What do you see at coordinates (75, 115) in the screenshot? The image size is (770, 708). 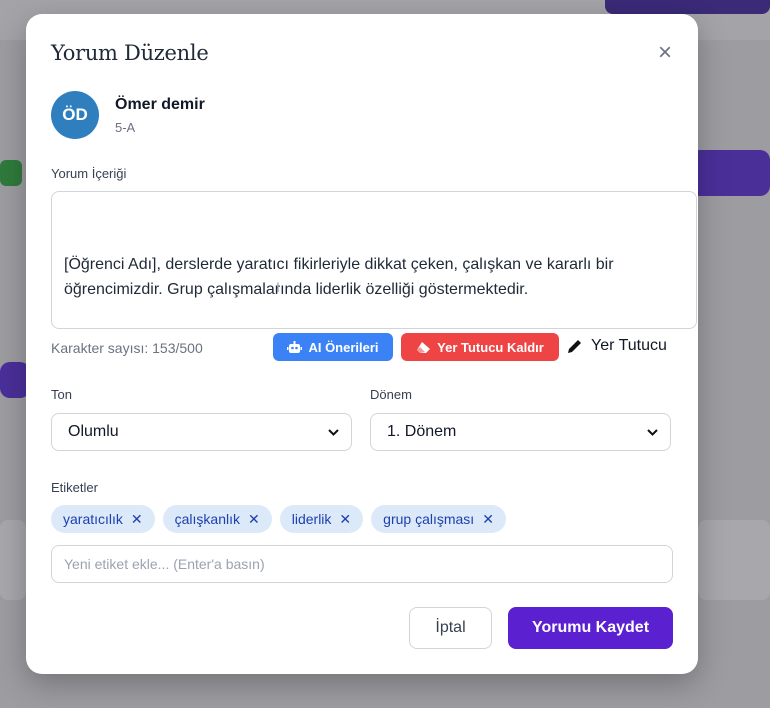 I see `avatar: ÖD` at bounding box center [75, 115].